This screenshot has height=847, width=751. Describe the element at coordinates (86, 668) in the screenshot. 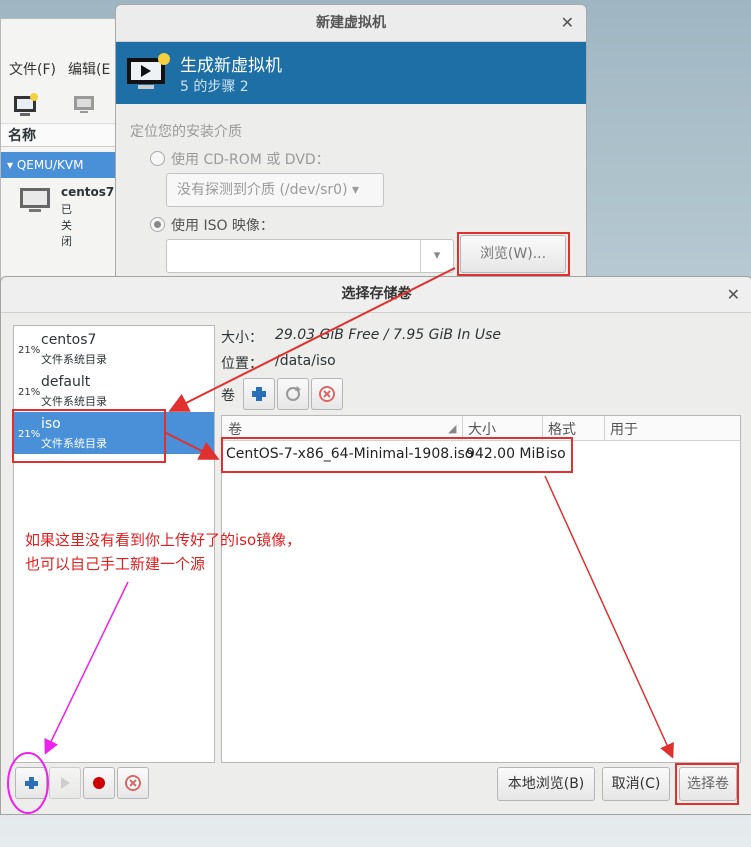

I see `arrow-note-to-add-pool` at that location.